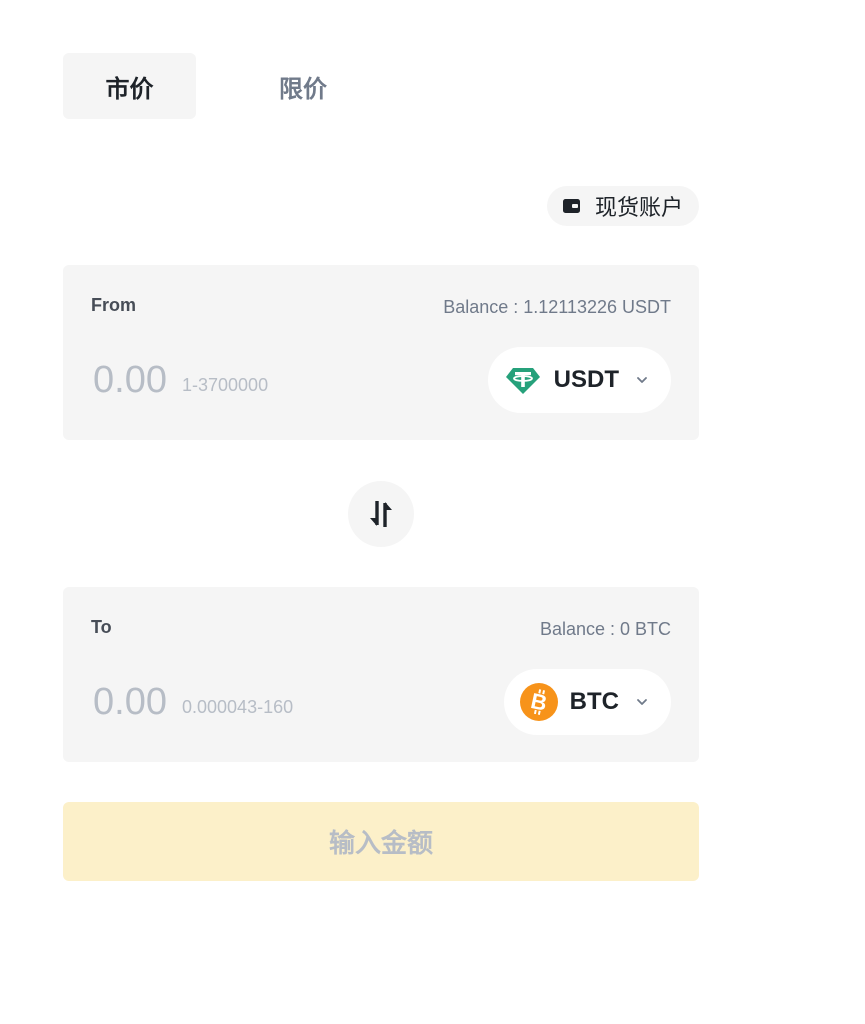 This screenshot has height=1024, width=865. I want to click on to-coin-selector: B BTC, so click(587, 702).